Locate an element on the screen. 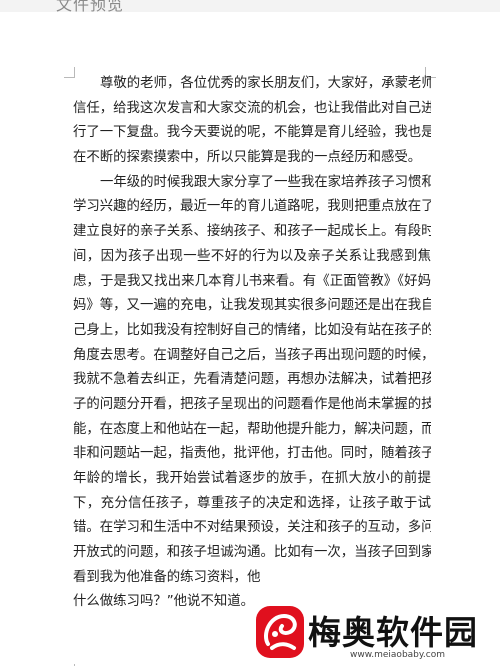 The image size is (500, 666). site-watermark: 梅奥软件园 www.meiaobaby.com is located at coordinates (375, 633).